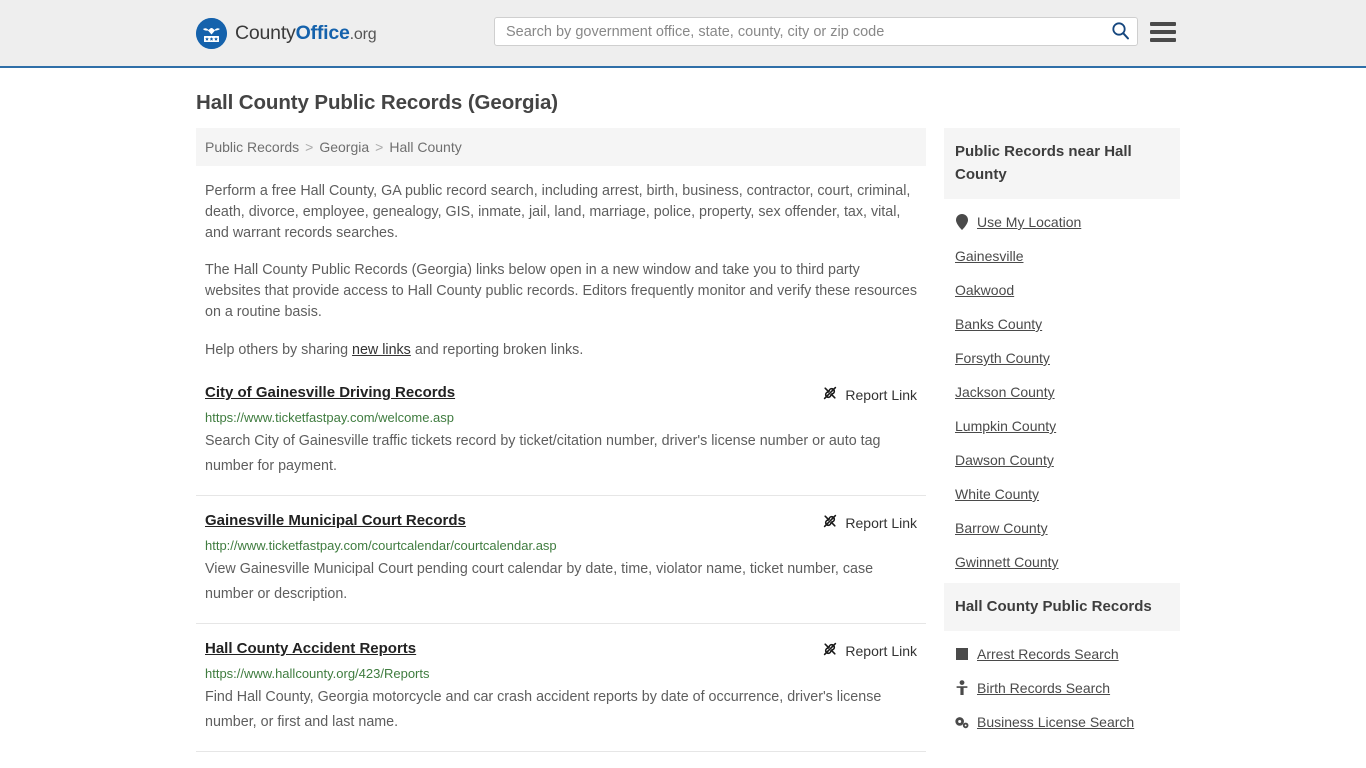 The width and height of the screenshot is (1366, 768). I want to click on breadcrumb-item-hall-county: Hall County, so click(425, 147).